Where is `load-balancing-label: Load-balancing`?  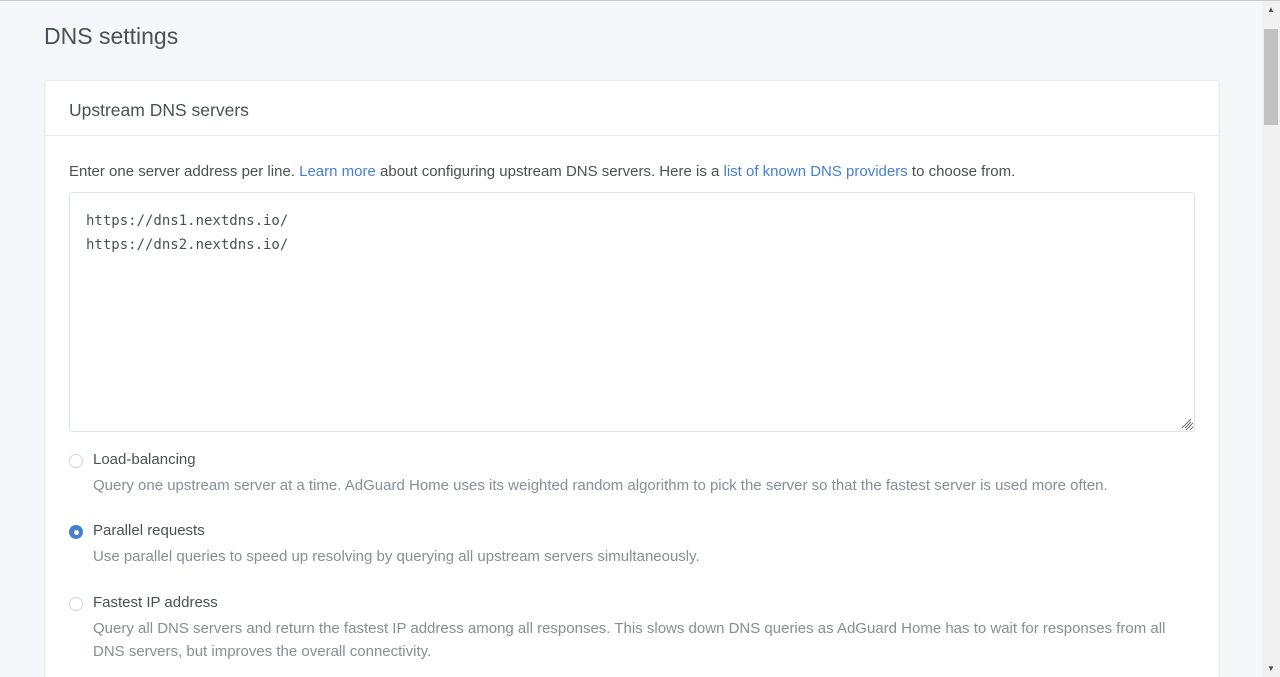
load-balancing-label: Load-balancing is located at coordinates (144, 459).